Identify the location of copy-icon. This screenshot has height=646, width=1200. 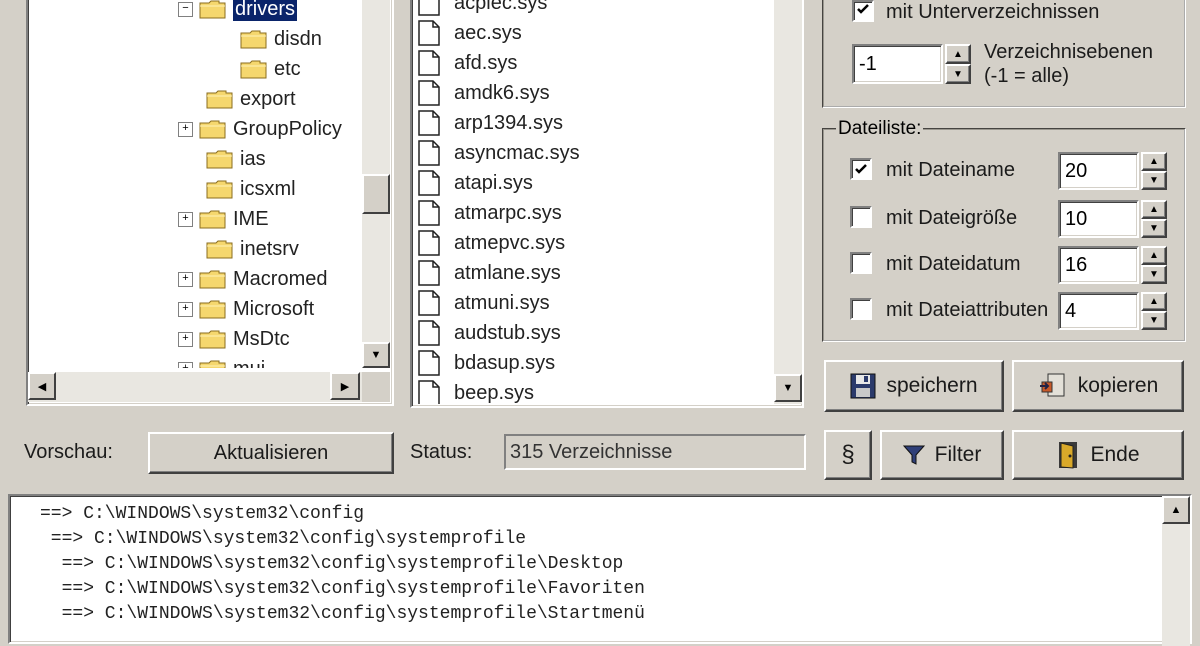
(1053, 386).